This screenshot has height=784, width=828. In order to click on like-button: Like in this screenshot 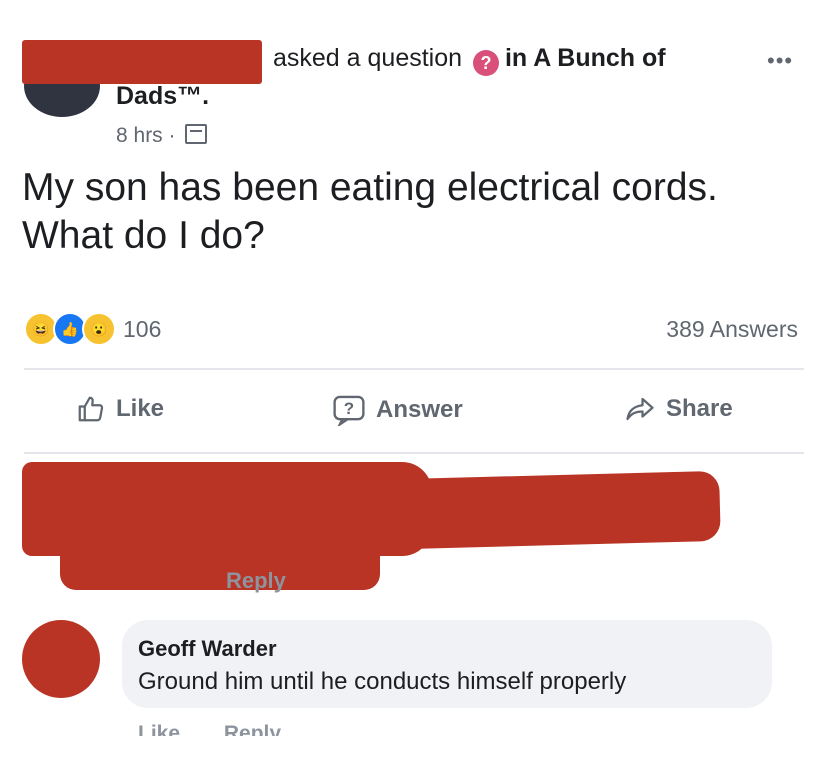, I will do `click(120, 409)`.